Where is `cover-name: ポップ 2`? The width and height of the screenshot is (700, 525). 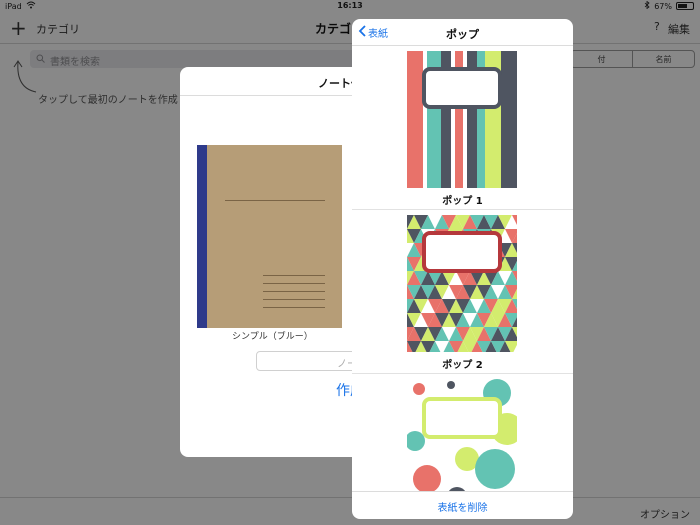
cover-name: ポップ 2 is located at coordinates (462, 365).